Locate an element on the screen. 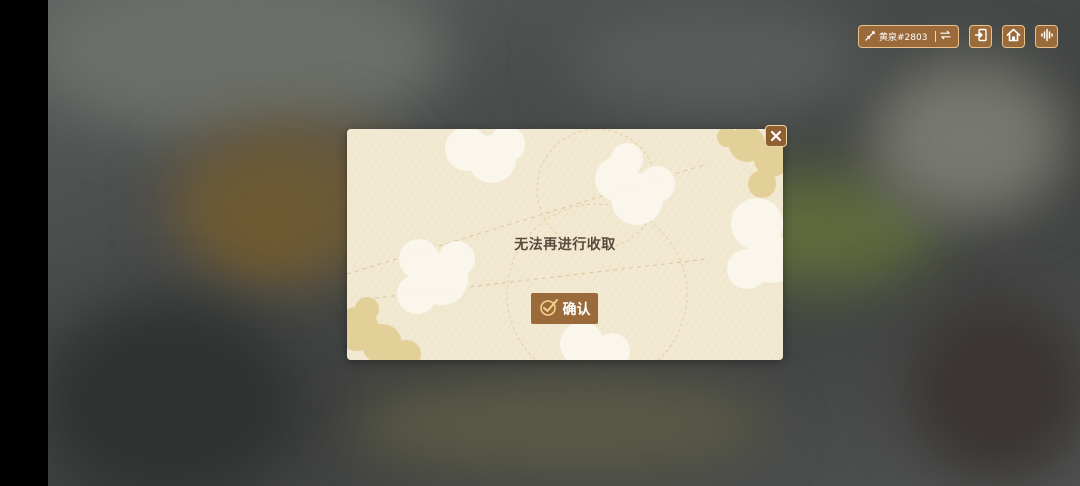  exit-button is located at coordinates (980, 36).